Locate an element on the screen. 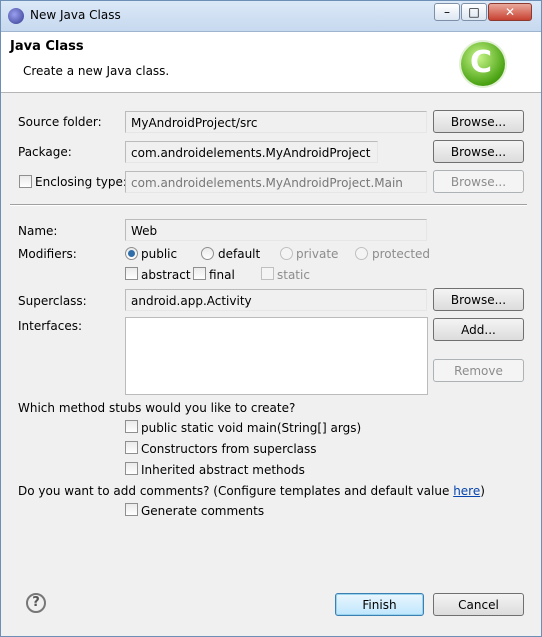 The width and height of the screenshot is (542, 637). close-icon: ✕ is located at coordinates (510, 12).